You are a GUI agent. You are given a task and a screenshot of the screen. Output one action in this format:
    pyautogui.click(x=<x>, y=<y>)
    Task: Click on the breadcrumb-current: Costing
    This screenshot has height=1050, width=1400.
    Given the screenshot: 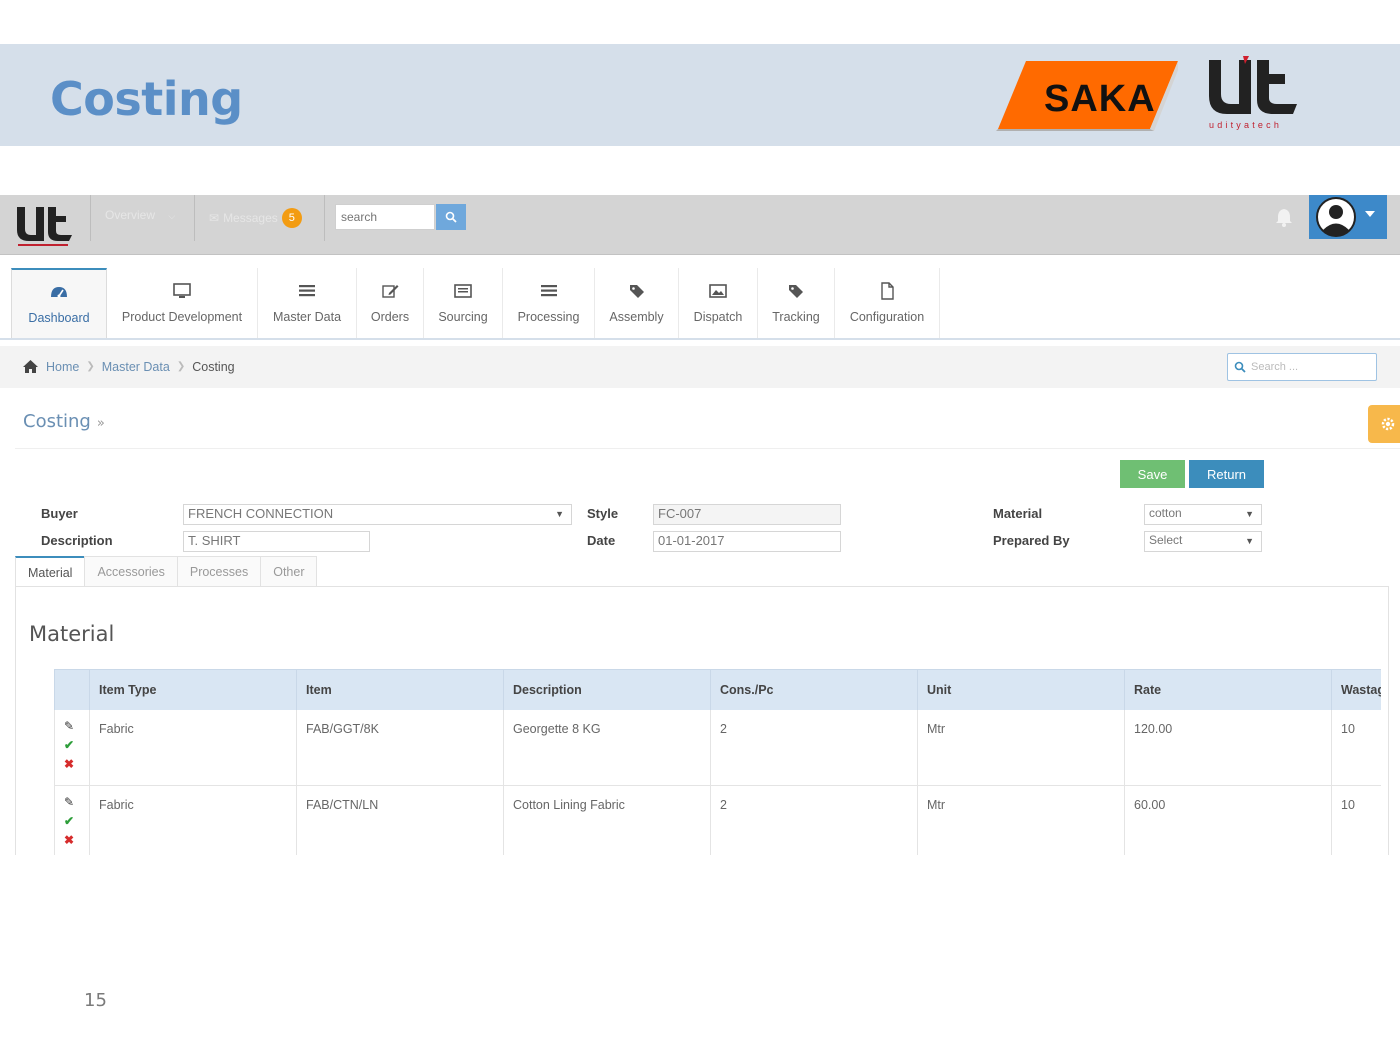 What is the action you would take?
    pyautogui.click(x=213, y=366)
    